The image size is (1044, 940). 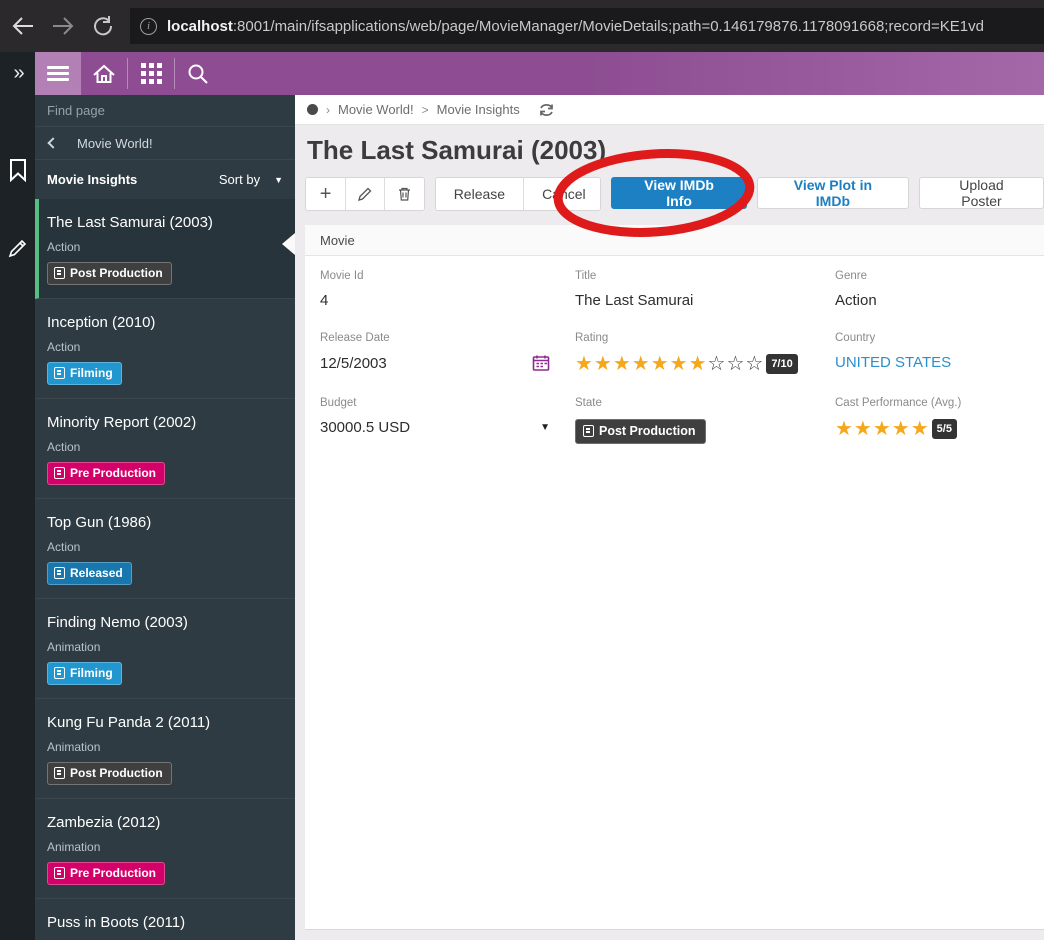 I want to click on sort-by-label: Sort by, so click(x=239, y=179).